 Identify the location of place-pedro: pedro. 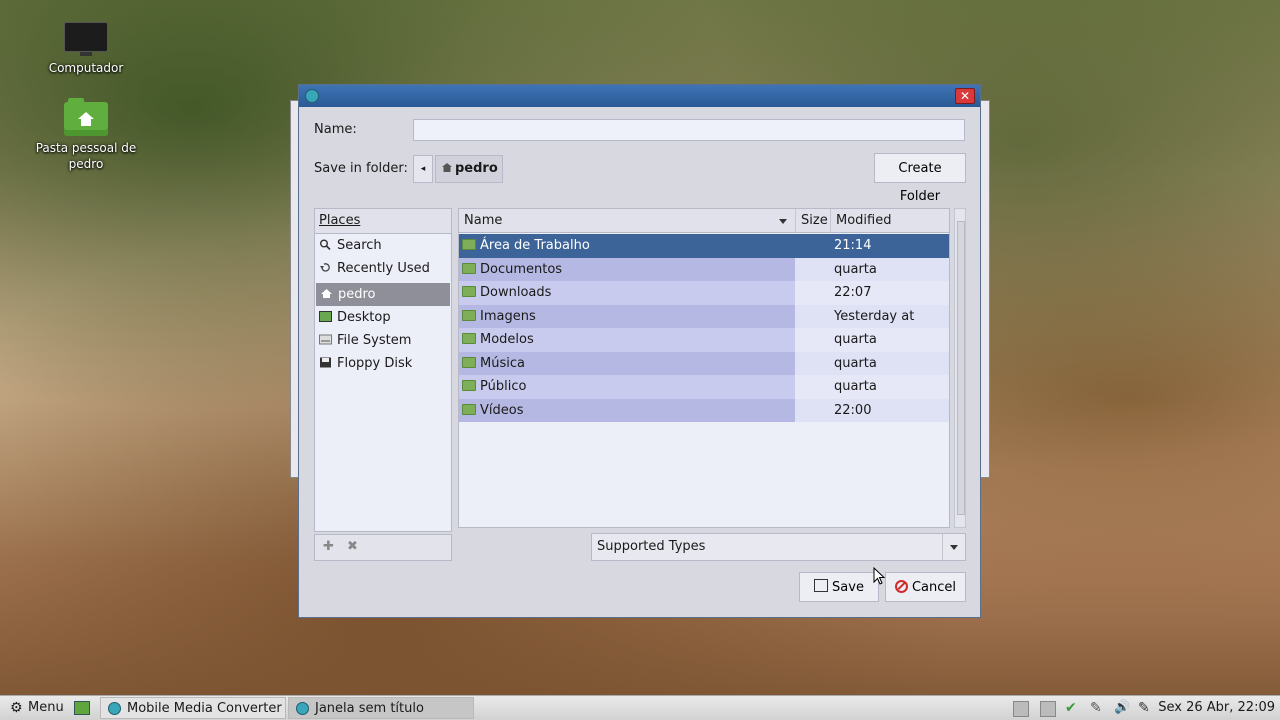
(383, 294).